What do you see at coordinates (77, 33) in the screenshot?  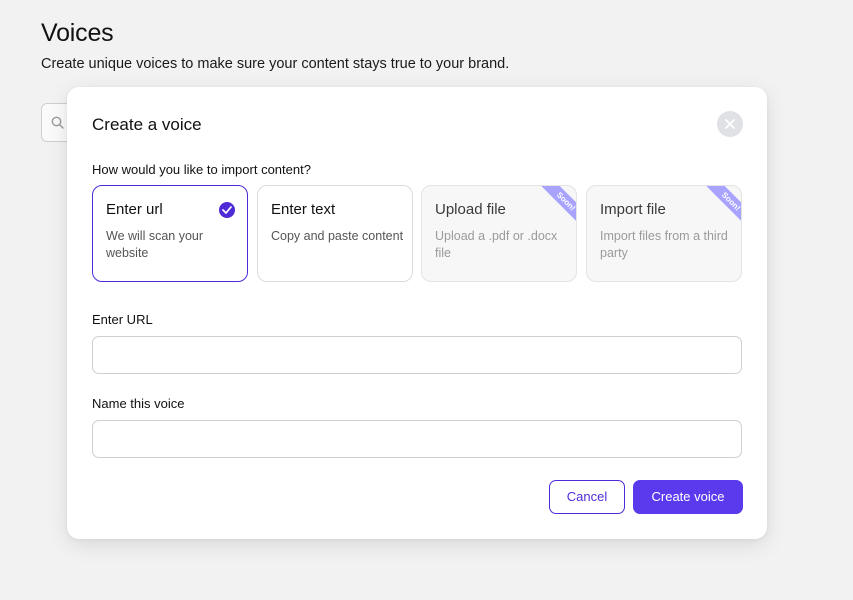 I see `page-title: Voices` at bounding box center [77, 33].